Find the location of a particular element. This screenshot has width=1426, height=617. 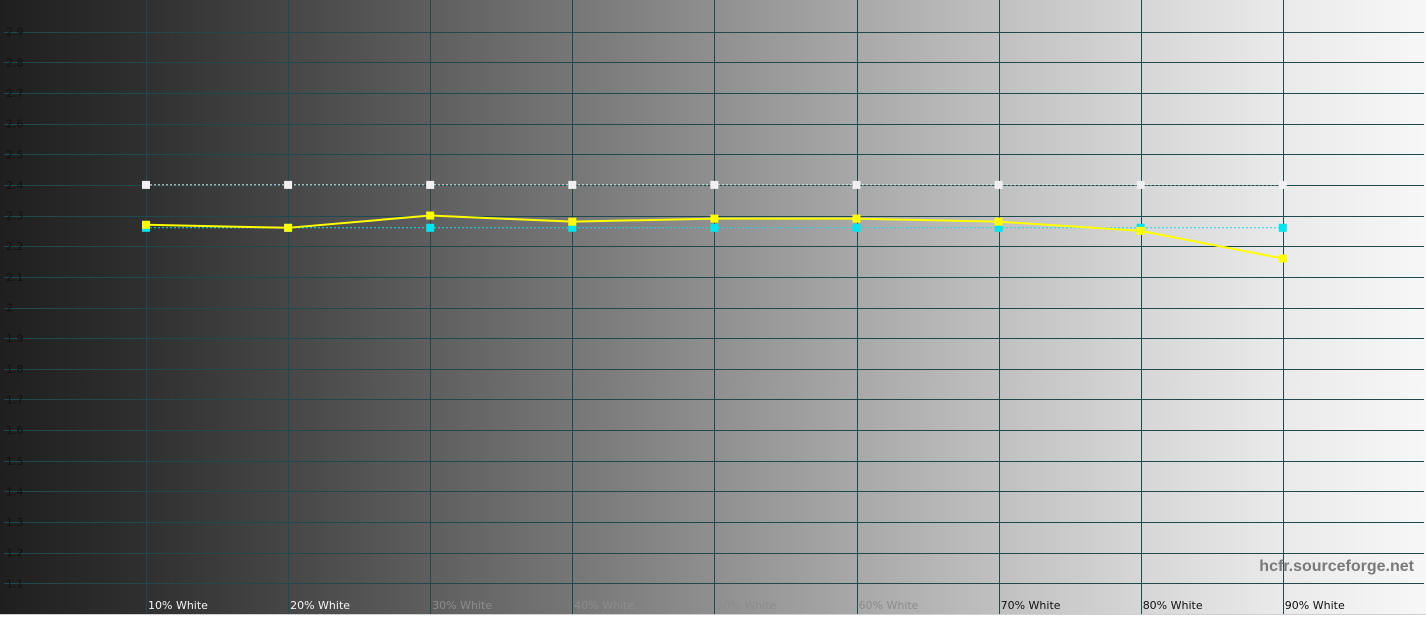

y-tick-label: 1.2 is located at coordinates (15, 553).